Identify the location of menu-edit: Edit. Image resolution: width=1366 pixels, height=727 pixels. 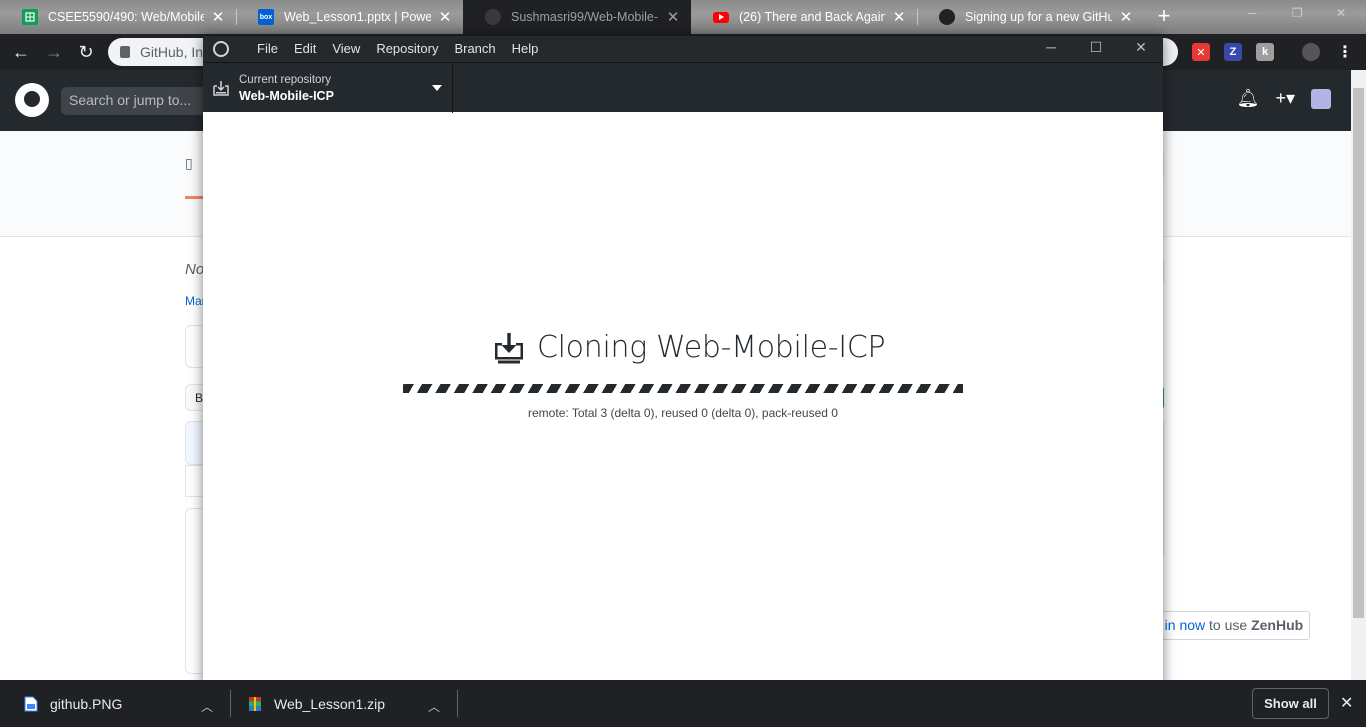
(305, 48).